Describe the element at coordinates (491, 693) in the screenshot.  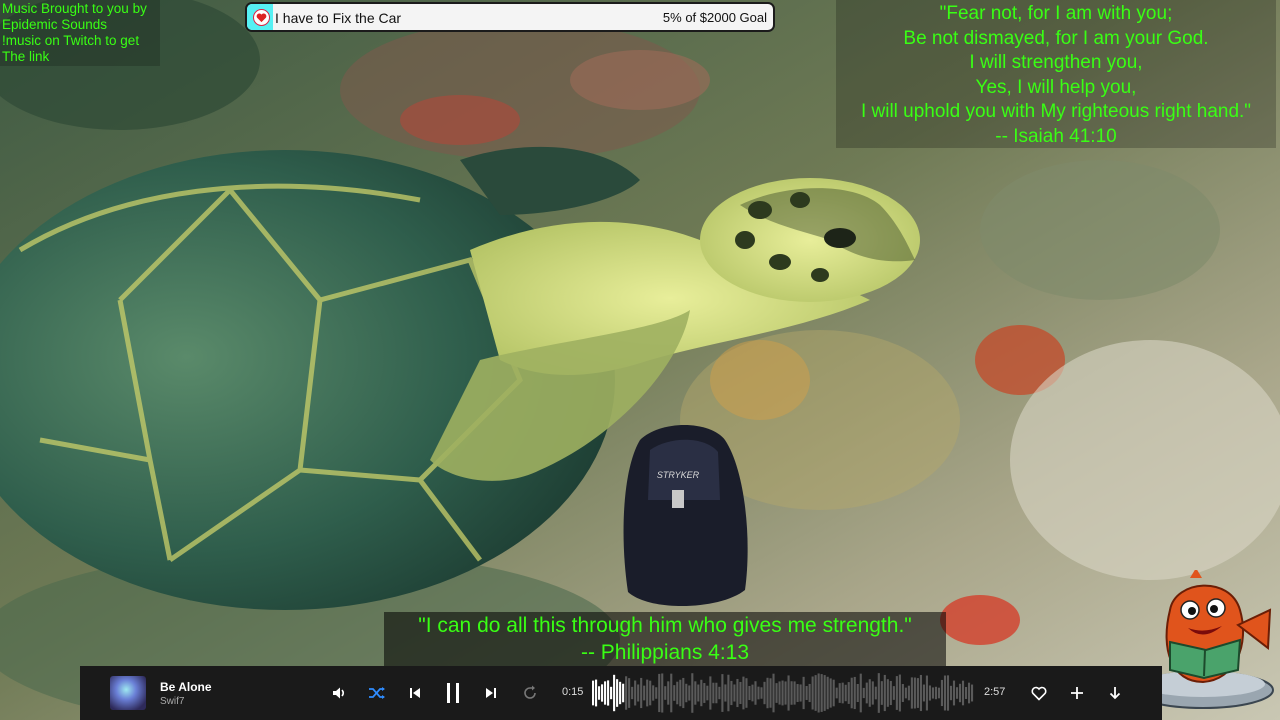
I see `next-icon` at that location.